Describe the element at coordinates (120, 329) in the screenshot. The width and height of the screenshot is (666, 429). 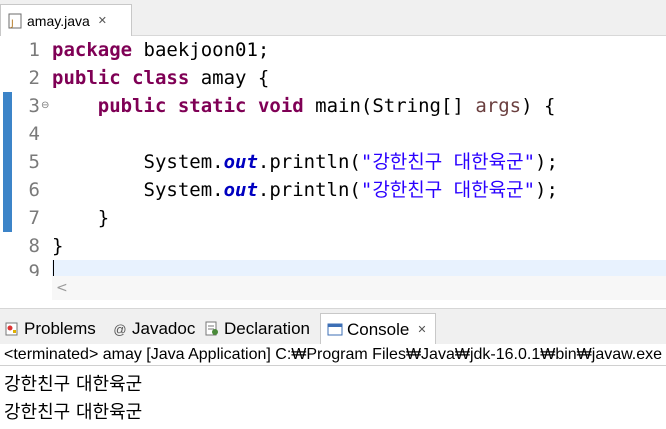
I see `javadoc-at-icon: @` at that location.